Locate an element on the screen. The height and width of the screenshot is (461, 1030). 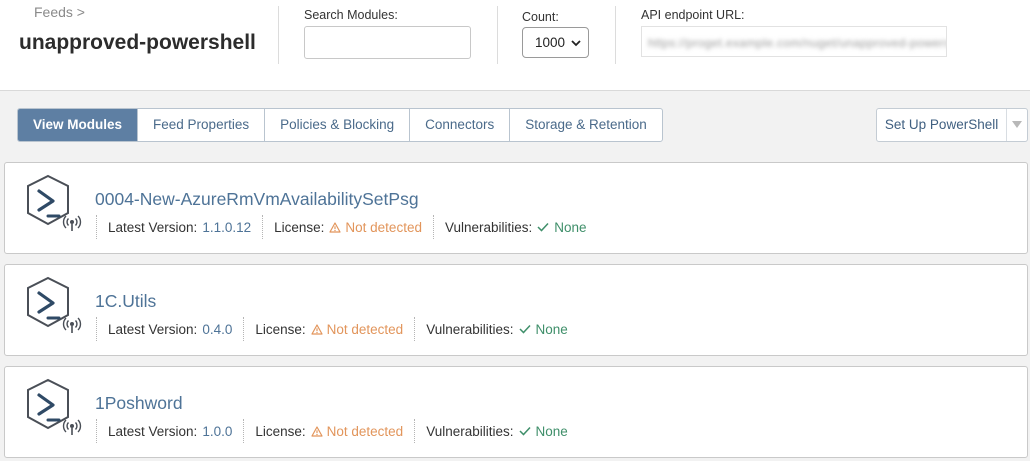
setup-powershell-label: Set Up PowerShell is located at coordinates (941, 124).